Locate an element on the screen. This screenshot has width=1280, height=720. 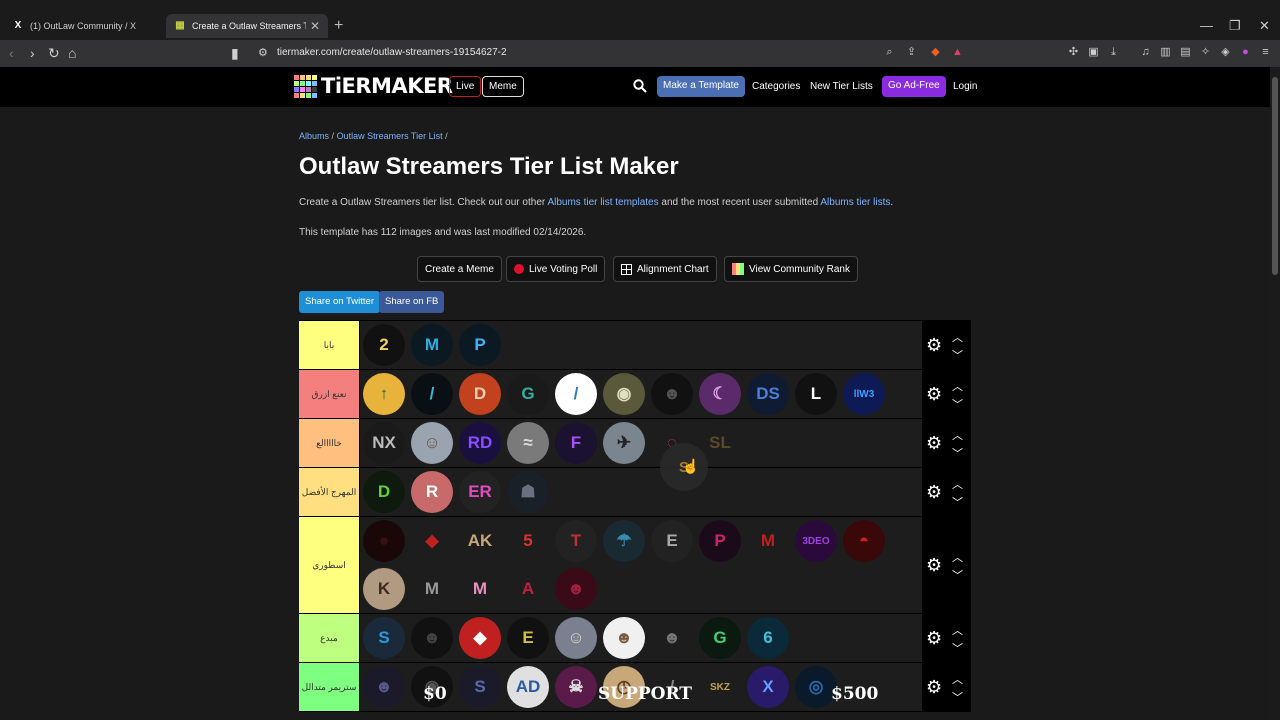
tier-items: ↑ / D G / ◉ ☻ ☾ DS LllW3 is located at coordinates (641, 394).